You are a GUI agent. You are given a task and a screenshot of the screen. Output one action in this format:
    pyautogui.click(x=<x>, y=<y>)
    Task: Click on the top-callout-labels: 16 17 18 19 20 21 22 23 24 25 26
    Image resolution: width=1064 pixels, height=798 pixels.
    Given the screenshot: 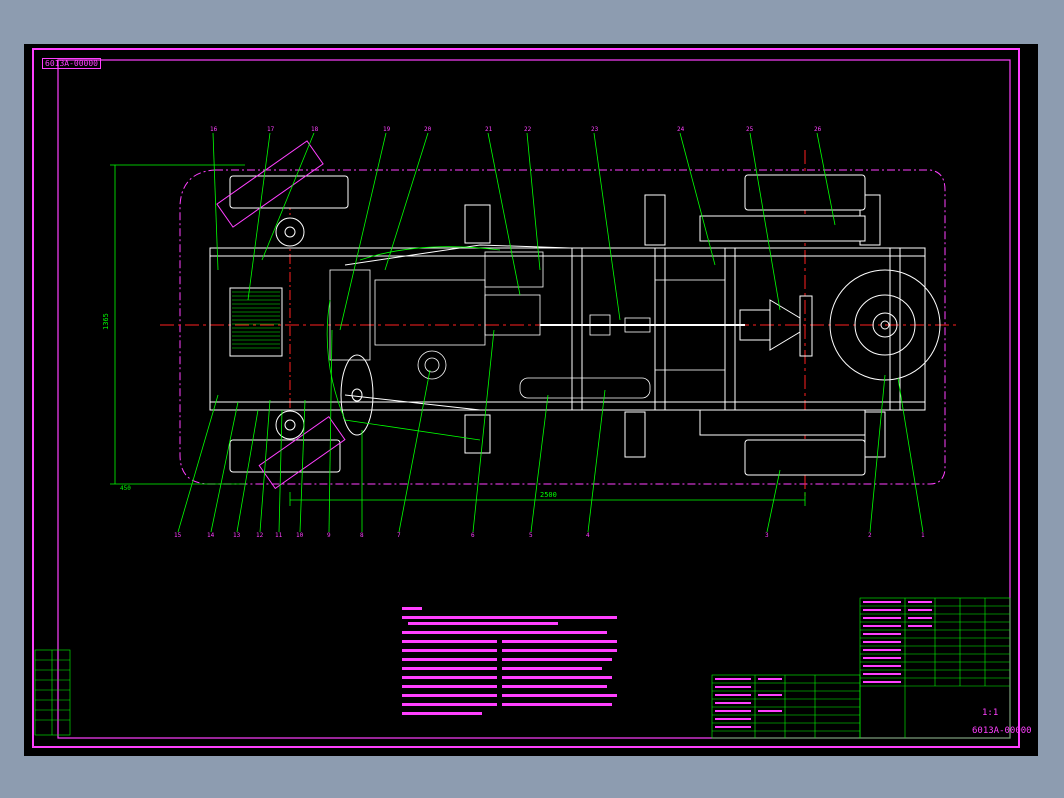 What is the action you would take?
    pyautogui.click(x=516, y=129)
    